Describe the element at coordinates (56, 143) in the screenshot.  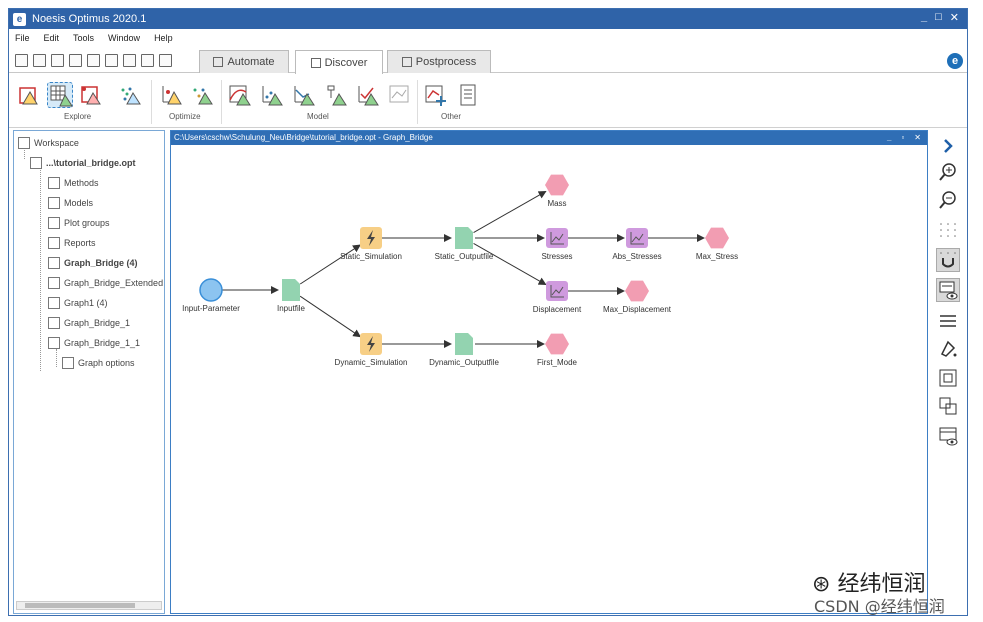
I see `tree-workspace-label: Workspace` at that location.